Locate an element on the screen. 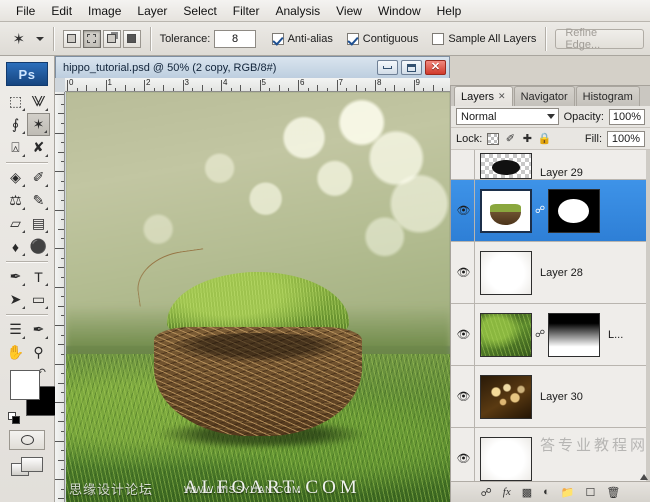 This screenshot has height=502, width=650. menu-item-analysis: Analysis is located at coordinates (297, 11).